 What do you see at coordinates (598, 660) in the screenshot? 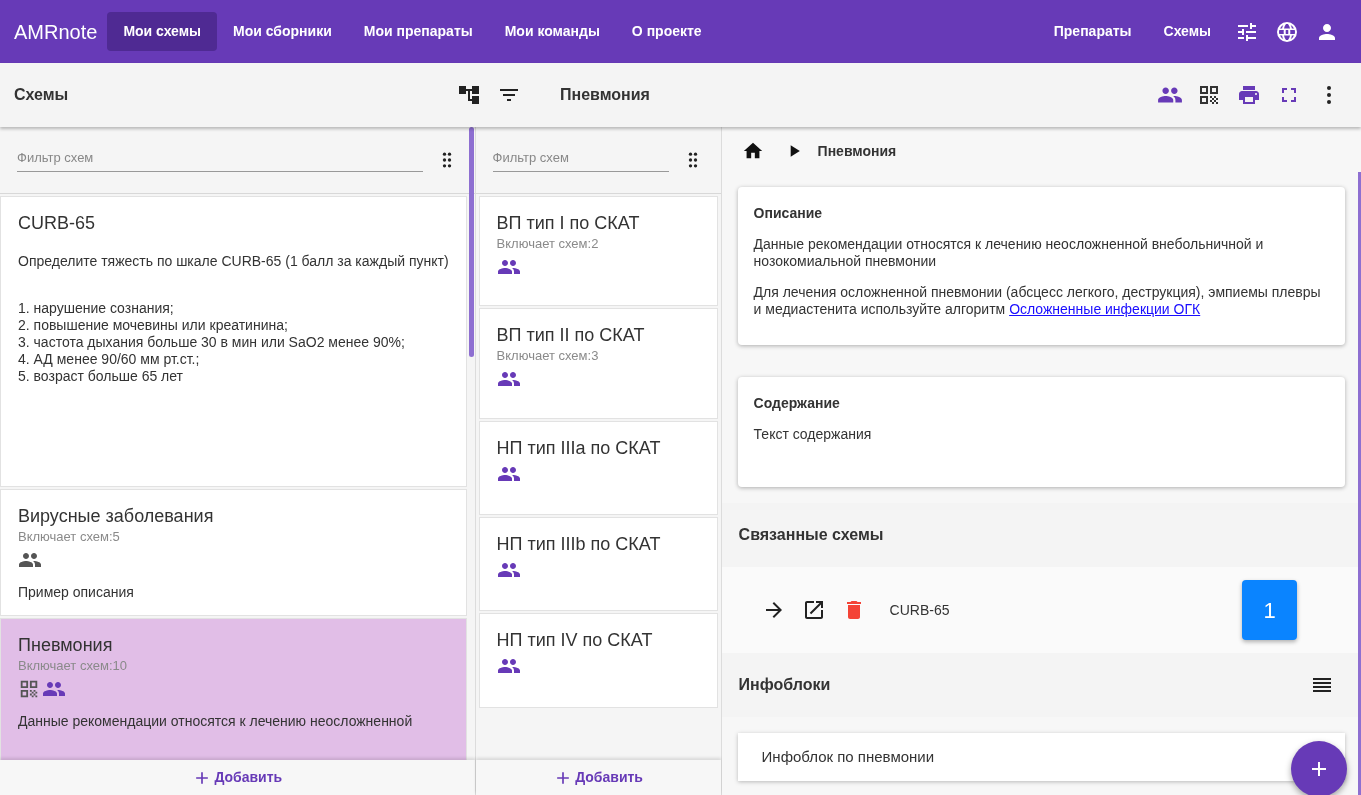
I see `scheme-card: НП тип IV по СКАТ` at bounding box center [598, 660].